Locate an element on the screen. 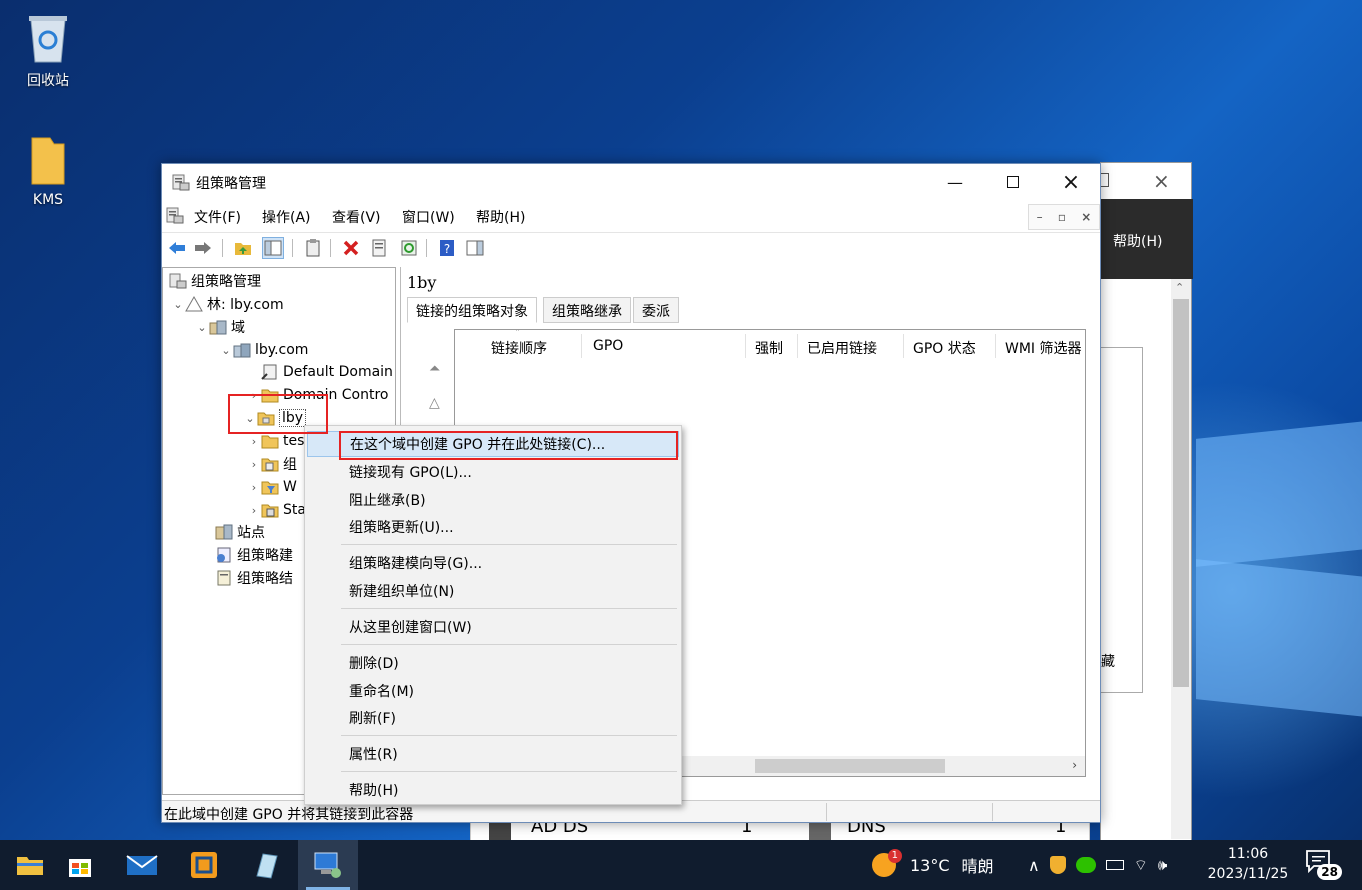  bg-close-icon: × is located at coordinates (1161, 181).